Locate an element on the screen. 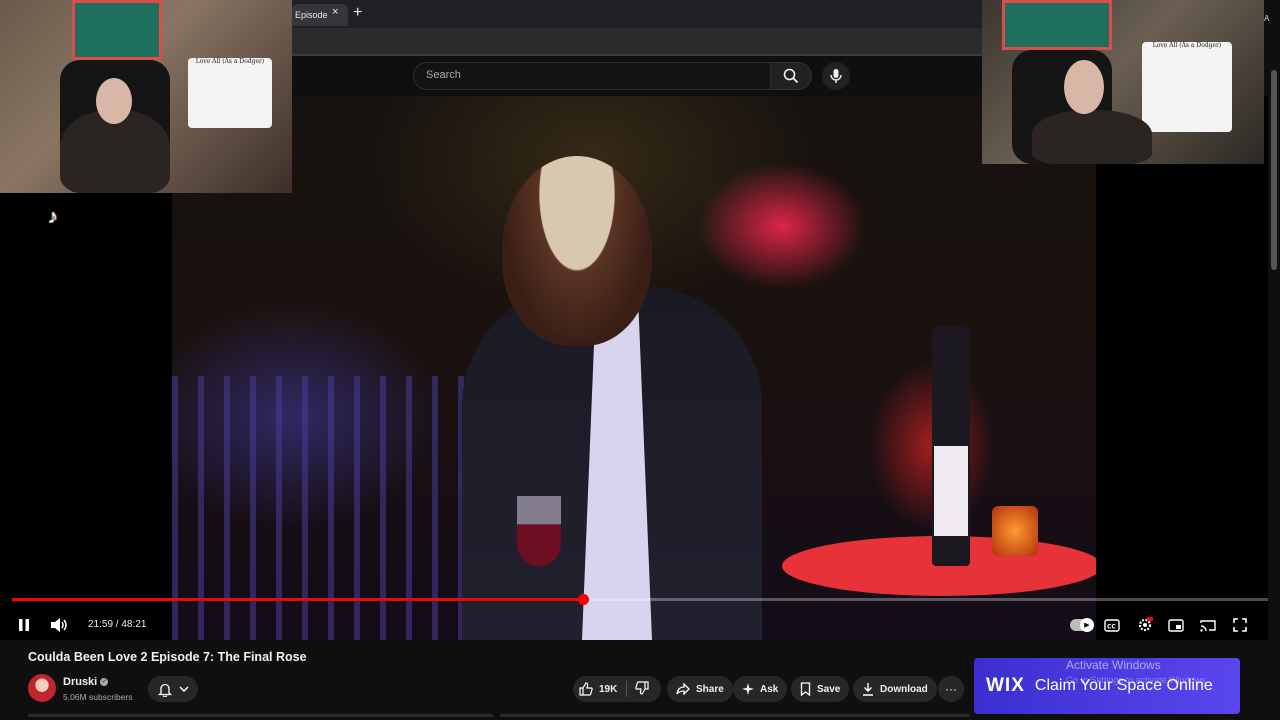 The height and width of the screenshot is (720, 1280). scrollbar-thumb is located at coordinates (1274, 170).